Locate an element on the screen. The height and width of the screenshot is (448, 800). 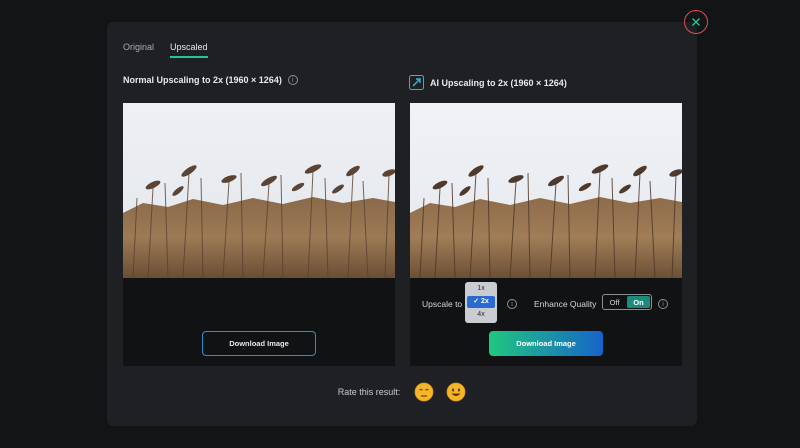
normal-upscaled-image is located at coordinates (259, 190).